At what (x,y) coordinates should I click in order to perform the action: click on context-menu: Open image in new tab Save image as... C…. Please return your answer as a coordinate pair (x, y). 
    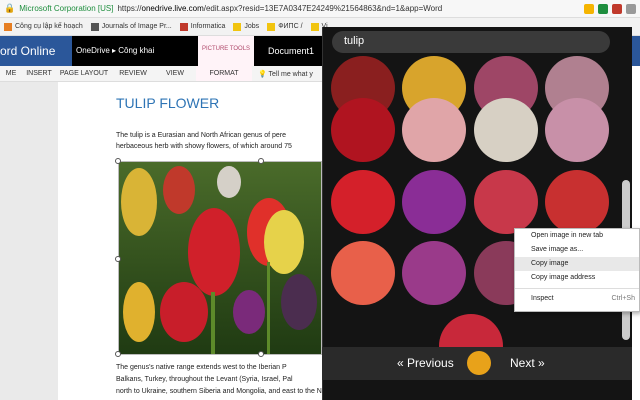
    Looking at the image, I should click on (577, 270).